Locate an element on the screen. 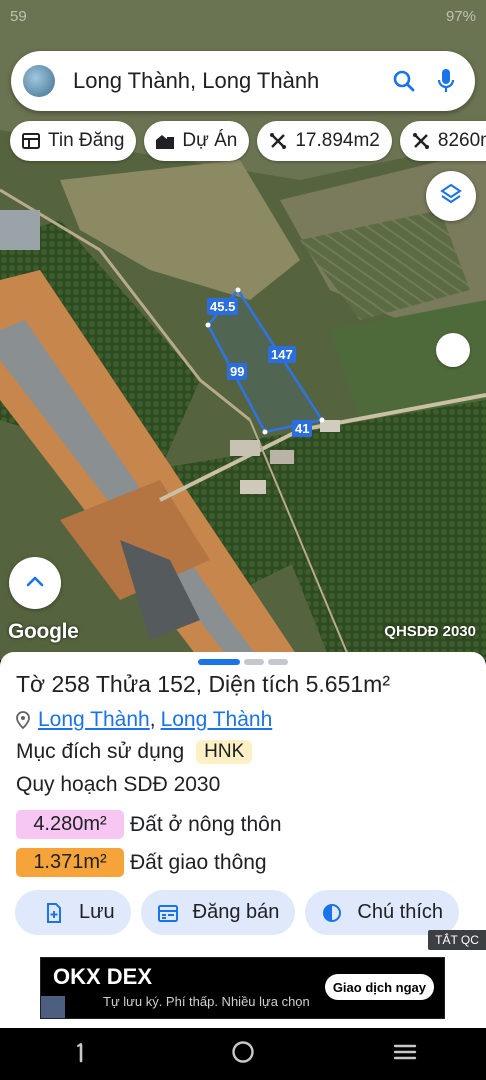 Image resolution: width=486 pixels, height=1080 pixels. zone-area-badge: 4.280m² is located at coordinates (70, 824).